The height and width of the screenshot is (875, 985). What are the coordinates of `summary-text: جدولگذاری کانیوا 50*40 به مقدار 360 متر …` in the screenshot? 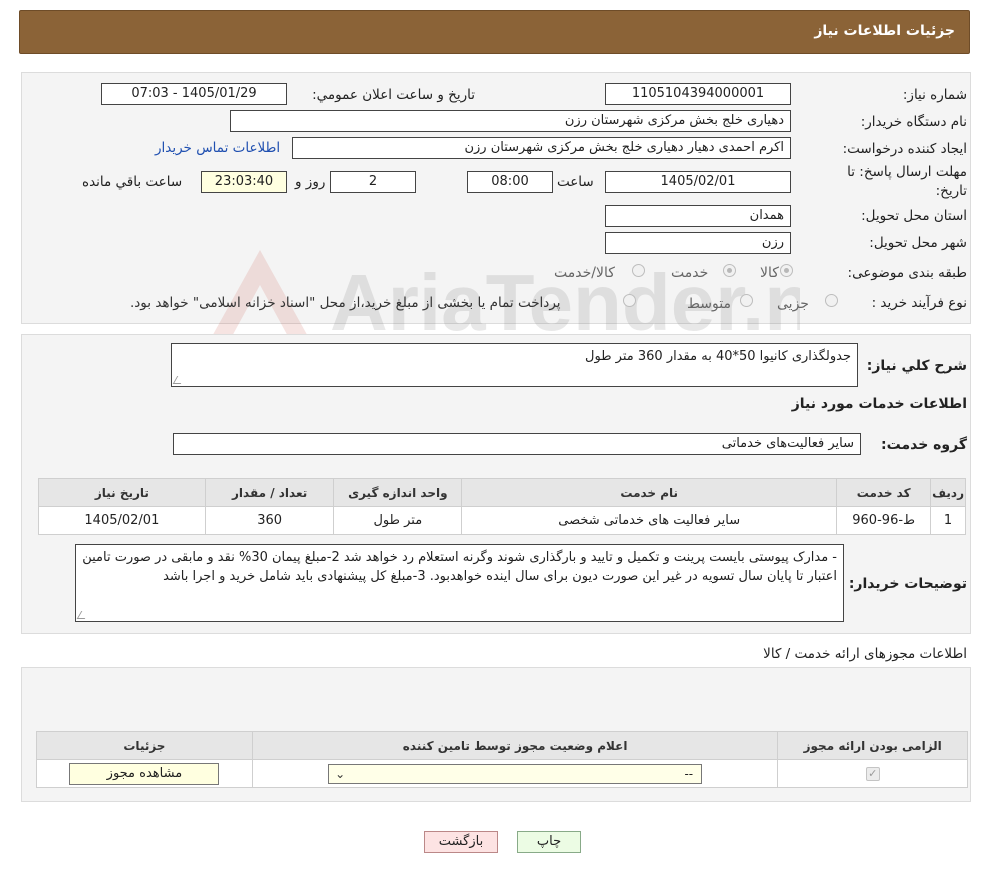 It's located at (718, 356).